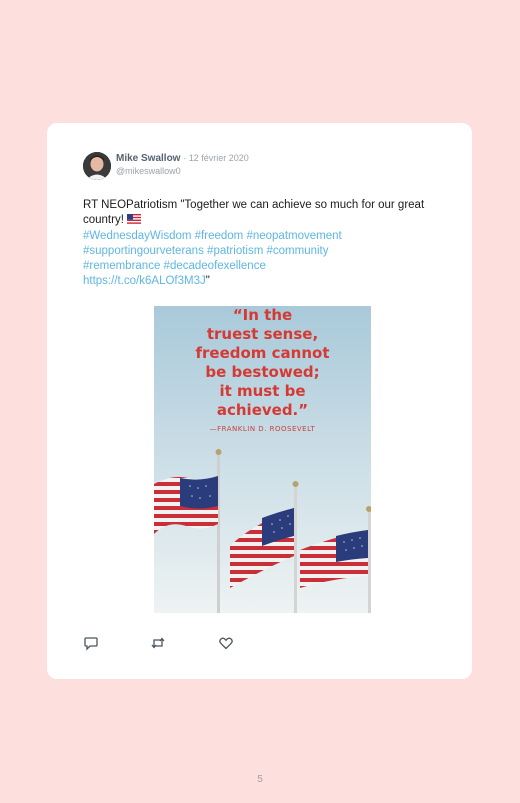 This screenshot has width=520, height=803. What do you see at coordinates (91, 643) in the screenshot?
I see `reply-icon` at bounding box center [91, 643].